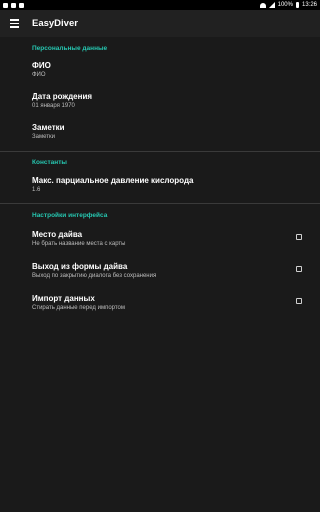 Image resolution: width=320 pixels, height=512 pixels. Describe the element at coordinates (41, 65) in the screenshot. I see `pref-title: ФИО` at that location.